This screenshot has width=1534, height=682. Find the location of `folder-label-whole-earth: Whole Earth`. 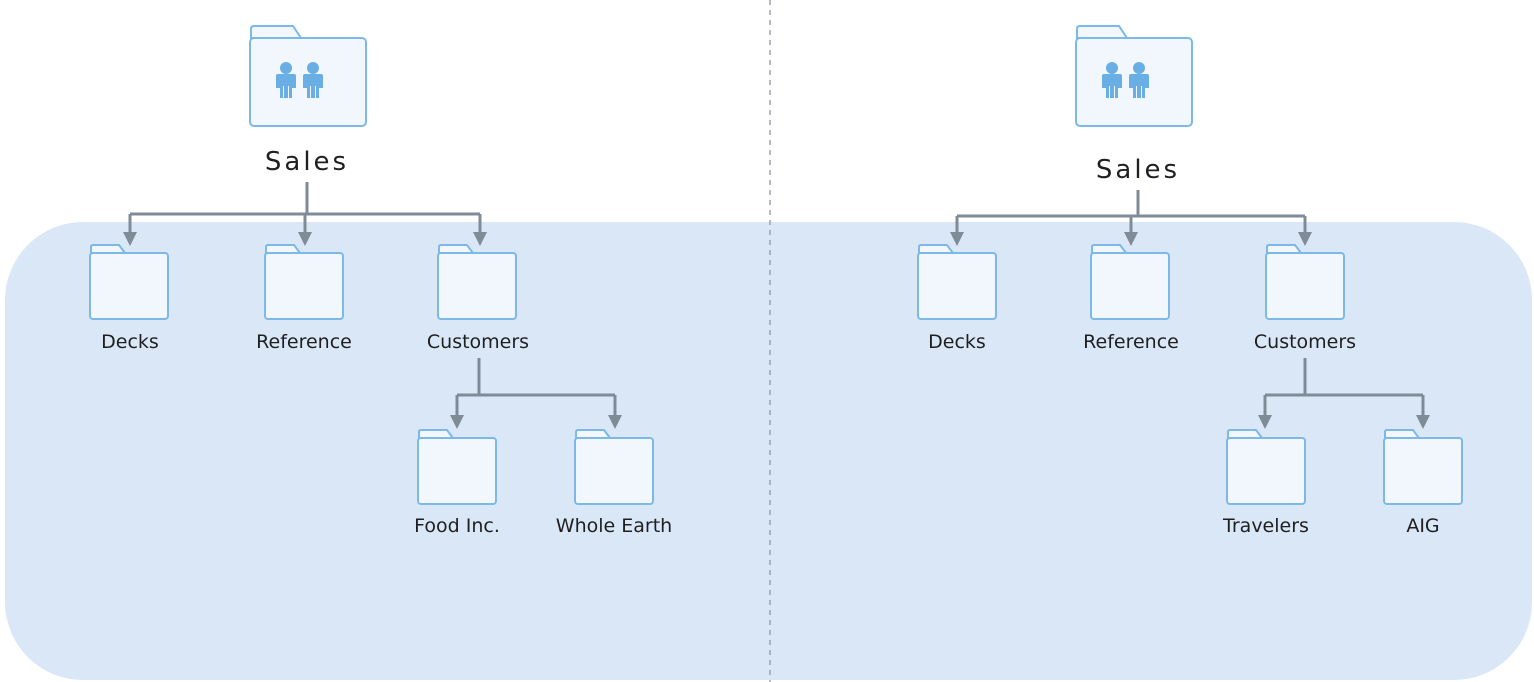

folder-label-whole-earth: Whole Earth is located at coordinates (614, 526).